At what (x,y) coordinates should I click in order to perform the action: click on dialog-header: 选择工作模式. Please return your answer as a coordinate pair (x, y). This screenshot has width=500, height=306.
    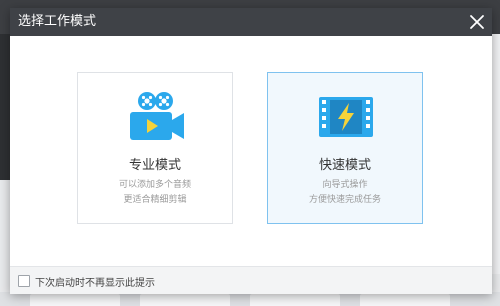
    Looking at the image, I should click on (251, 22).